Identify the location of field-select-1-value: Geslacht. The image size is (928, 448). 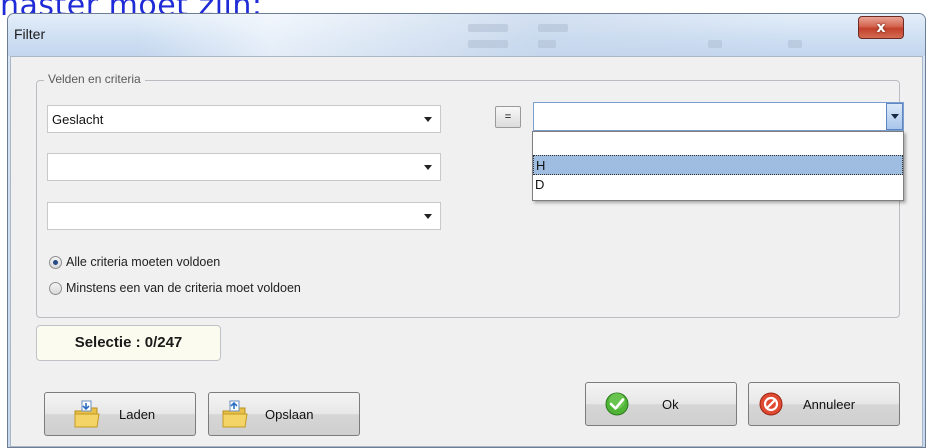
(78, 119).